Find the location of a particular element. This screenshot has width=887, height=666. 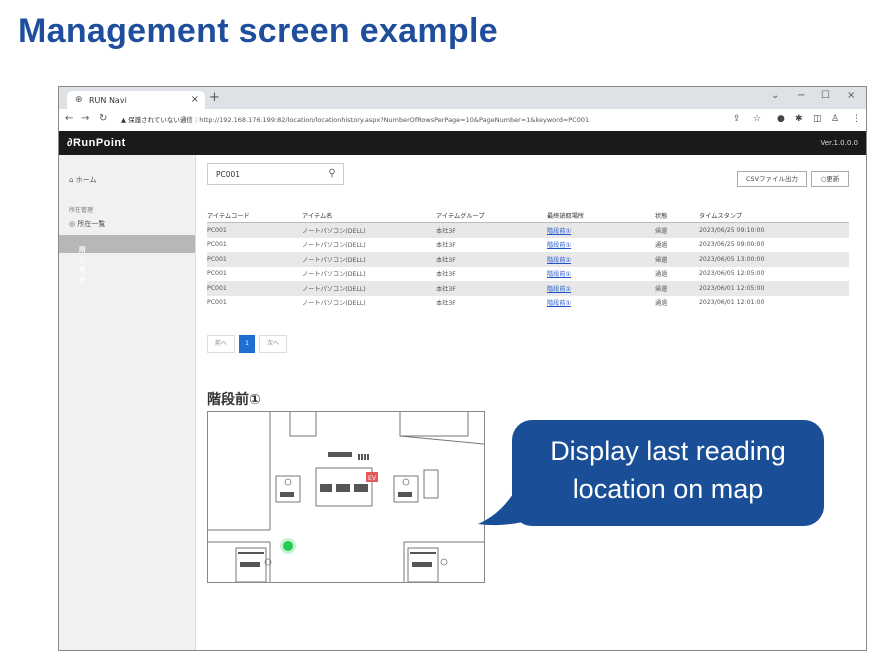

security-warning: ▲ 保護されていない通信 is located at coordinates (157, 120).